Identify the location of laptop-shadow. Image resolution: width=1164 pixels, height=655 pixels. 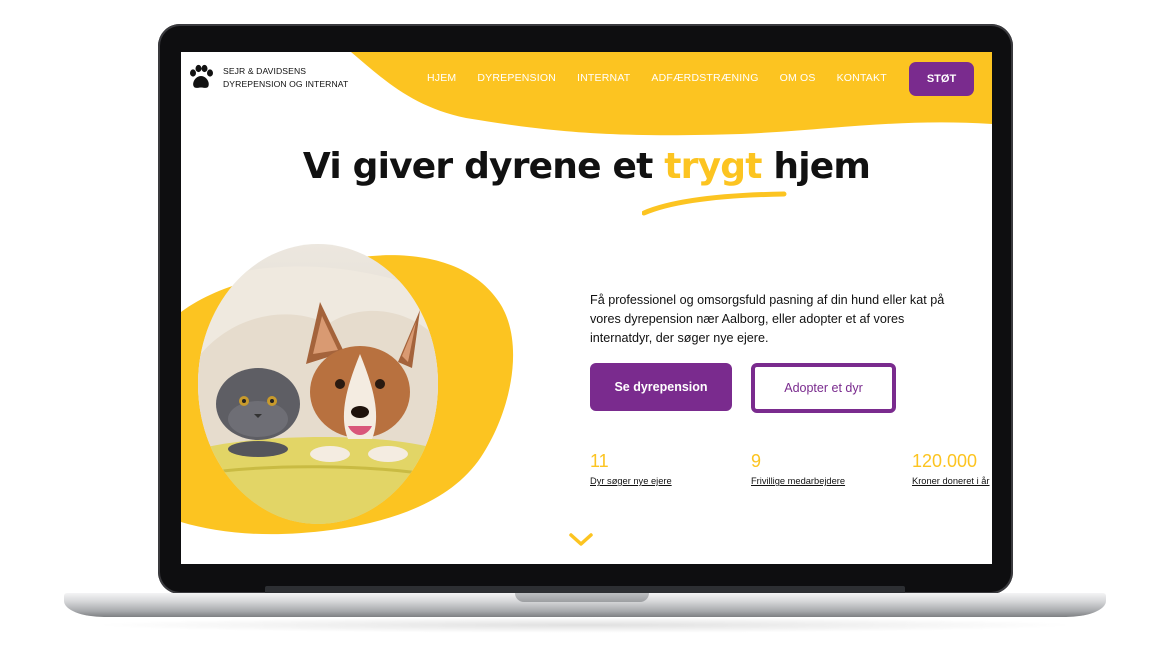
(585, 625).